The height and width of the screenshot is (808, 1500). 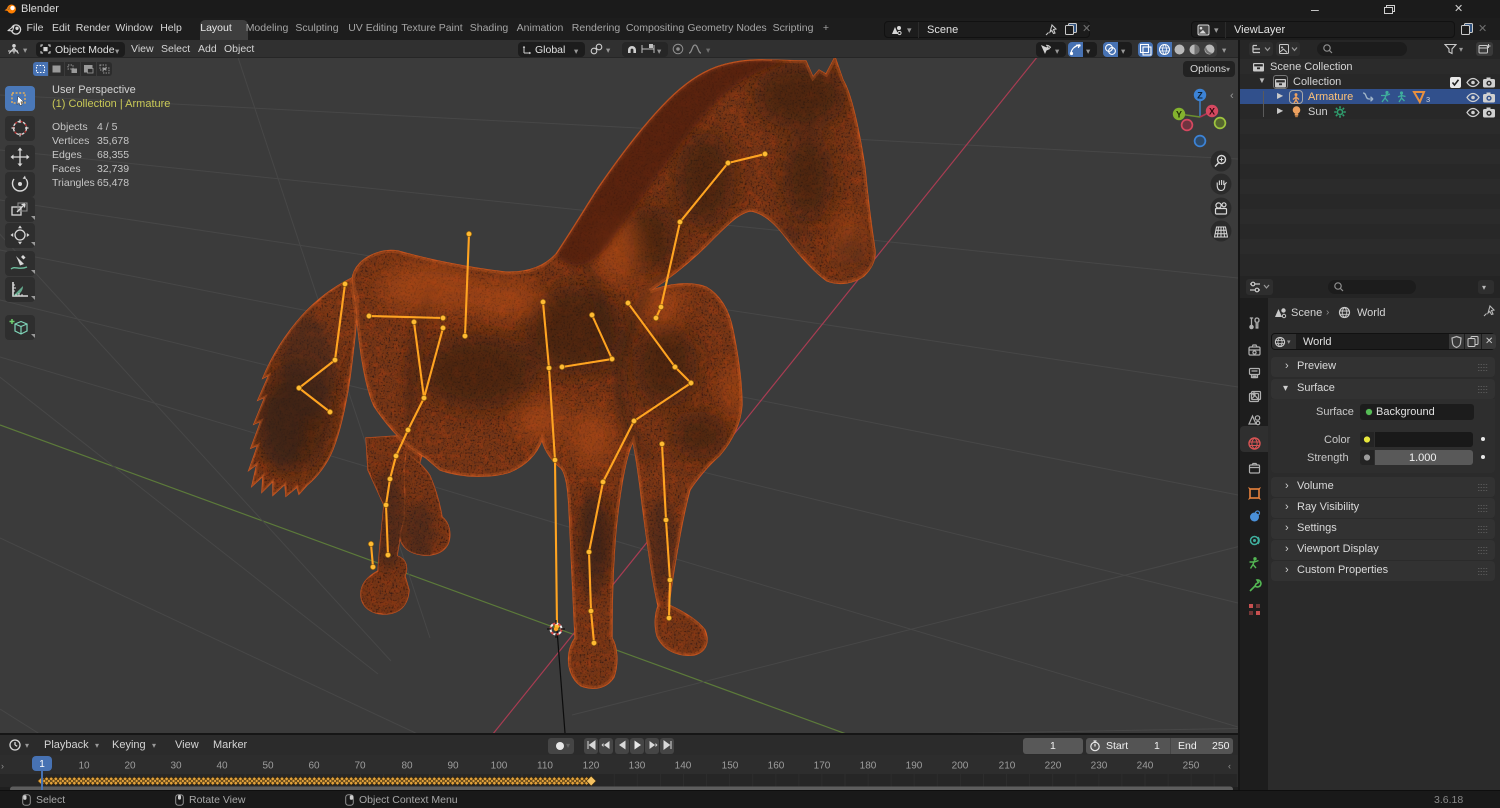 What do you see at coordinates (1007, 766) in the screenshot?
I see `svg-text: 210` at bounding box center [1007, 766].